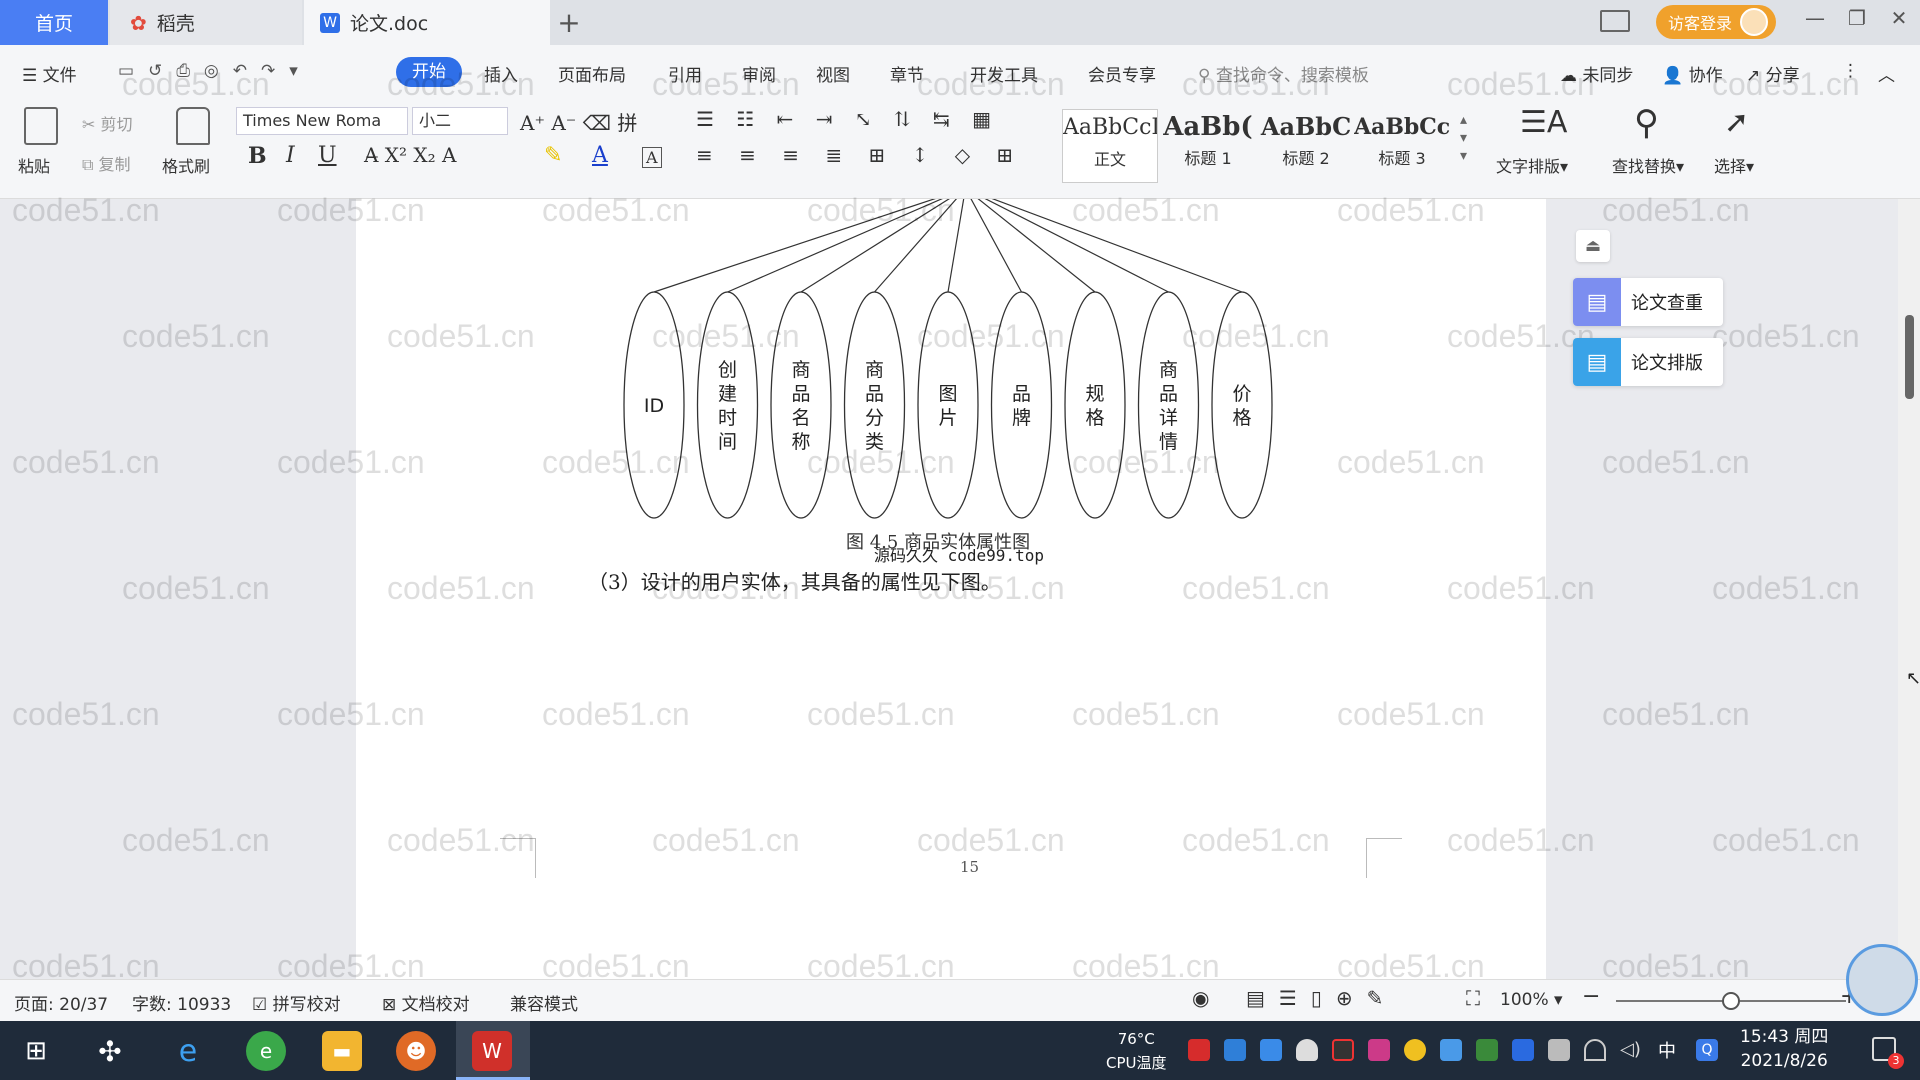 Image resolution: width=1920 pixels, height=1080 pixels. Describe the element at coordinates (257, 156) in the screenshot. I see `bold-button: B` at that location.